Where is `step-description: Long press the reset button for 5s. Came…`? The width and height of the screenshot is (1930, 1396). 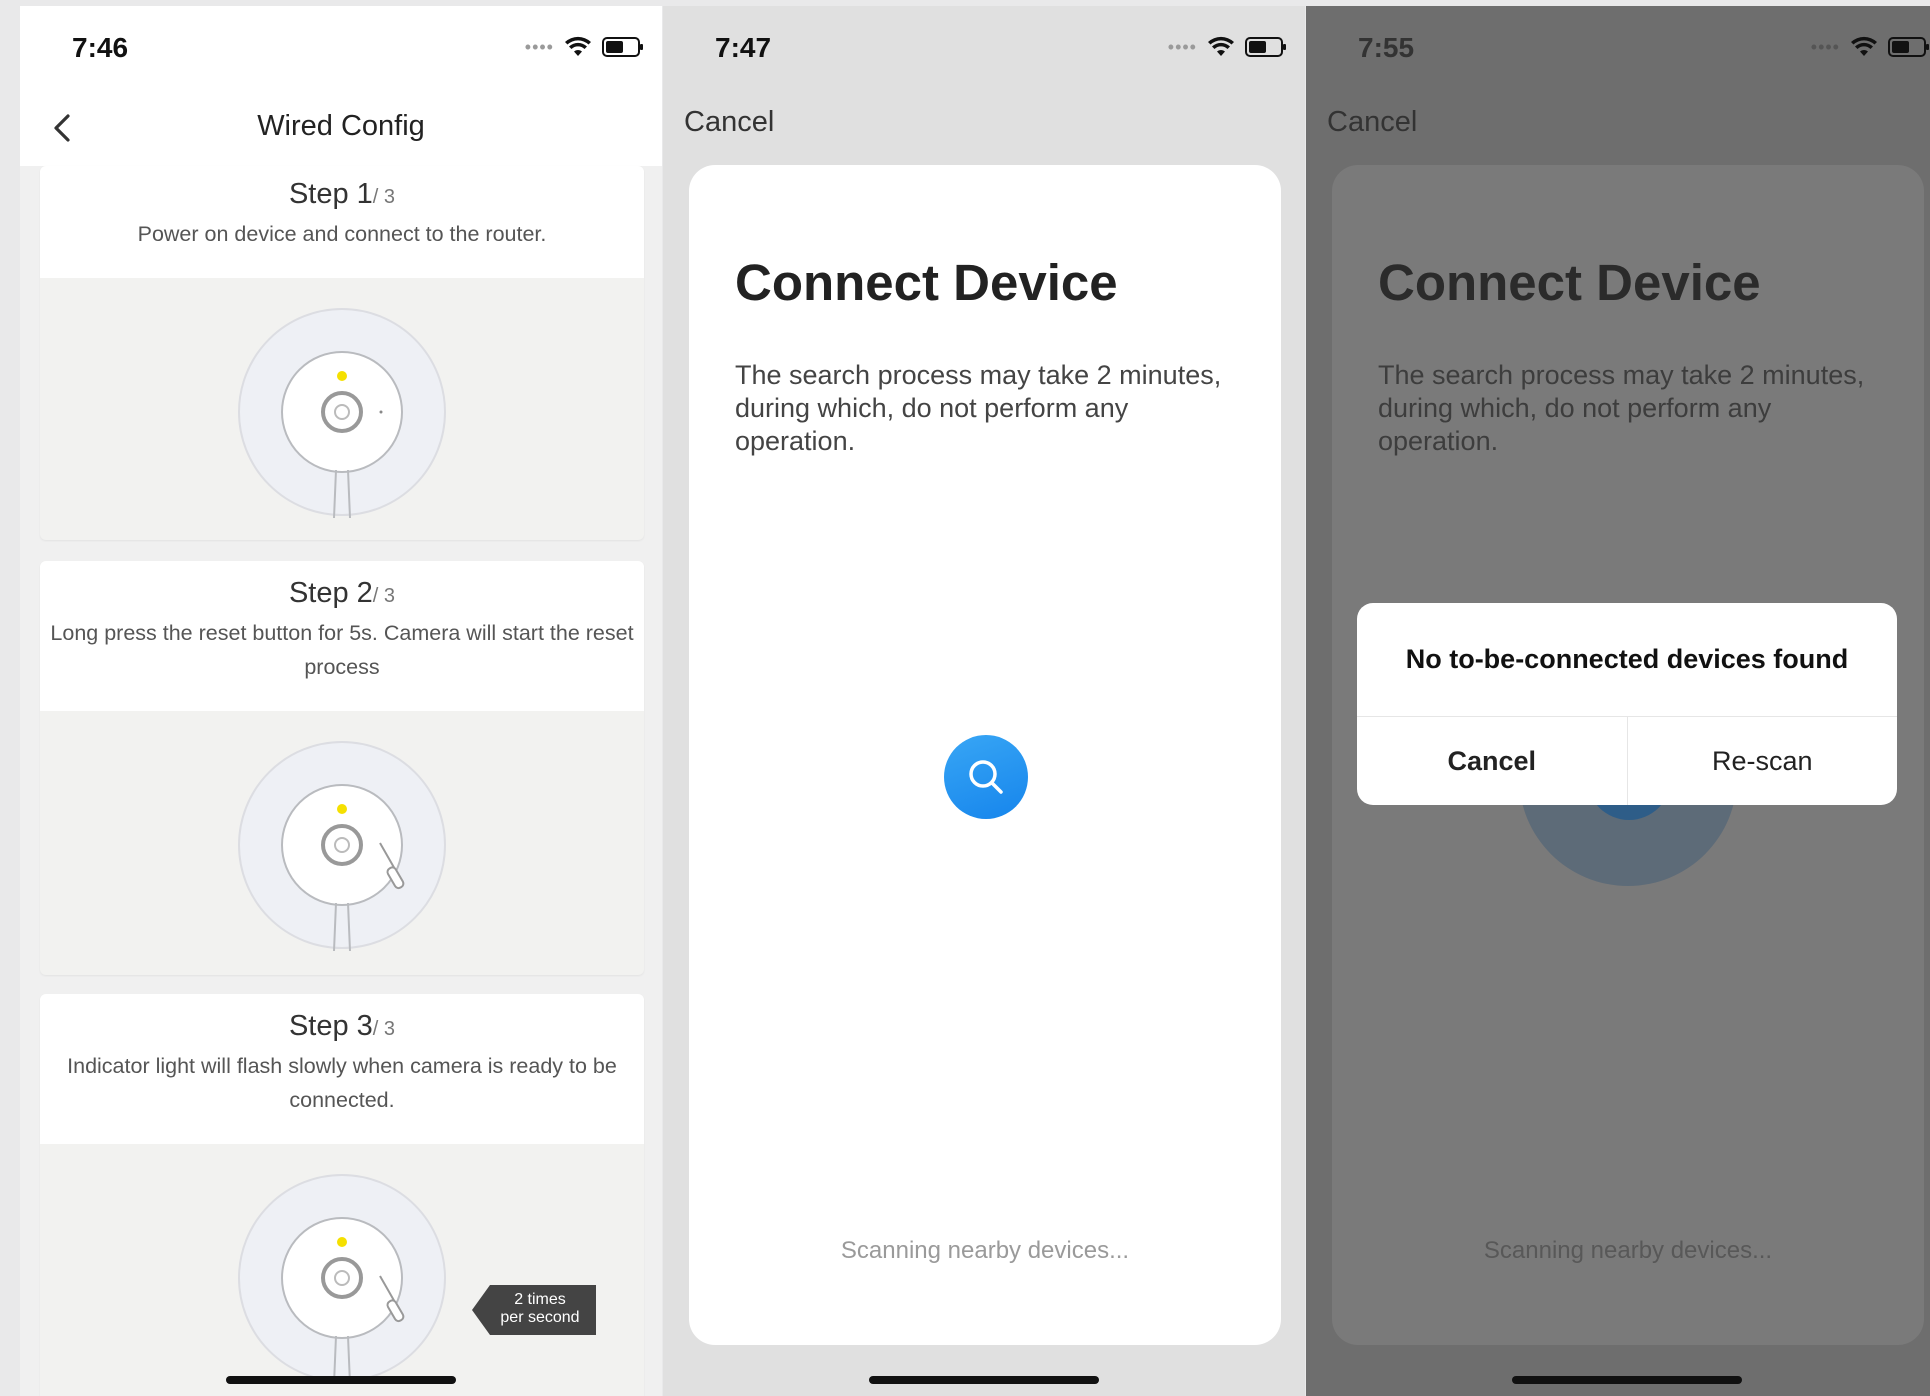
step-description: Long press the reset button for 5s. Came… is located at coordinates (342, 650).